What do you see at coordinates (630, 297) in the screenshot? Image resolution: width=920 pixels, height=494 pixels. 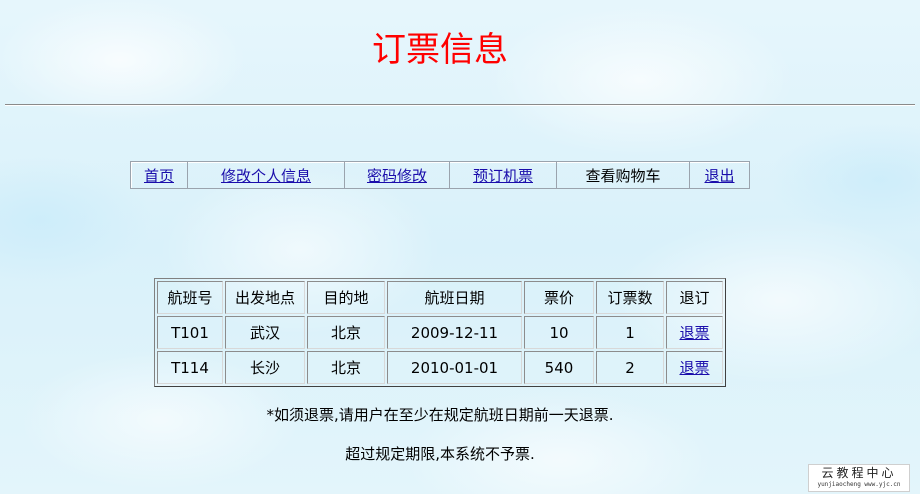 I see `header-ticket-count: 订票数` at bounding box center [630, 297].